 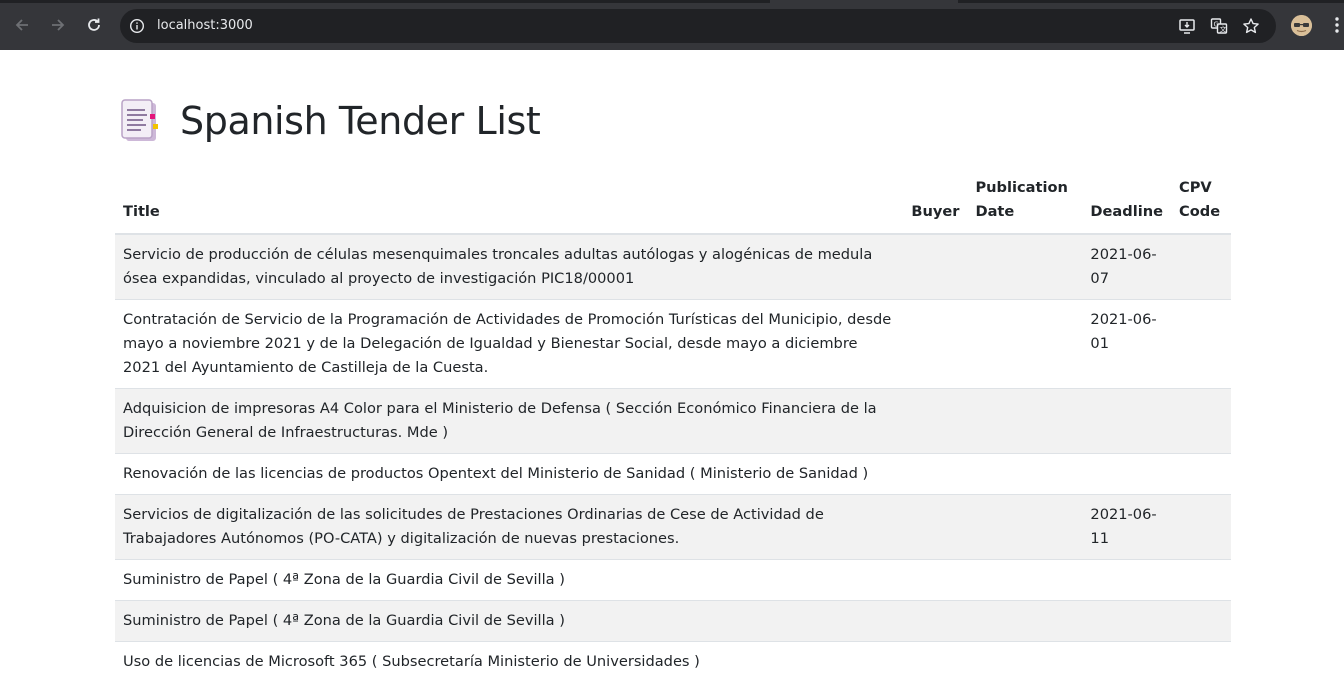 I want to click on address-bar: localhost:3000 G文, so click(x=698, y=26).